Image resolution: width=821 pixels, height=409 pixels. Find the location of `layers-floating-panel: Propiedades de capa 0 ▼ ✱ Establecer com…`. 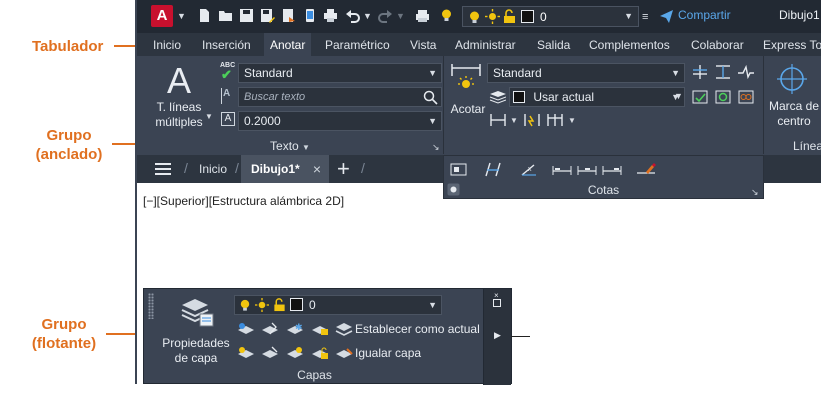

layers-floating-panel: Propiedades de capa 0 ▼ ✱ Establecer com… is located at coordinates (327, 336).